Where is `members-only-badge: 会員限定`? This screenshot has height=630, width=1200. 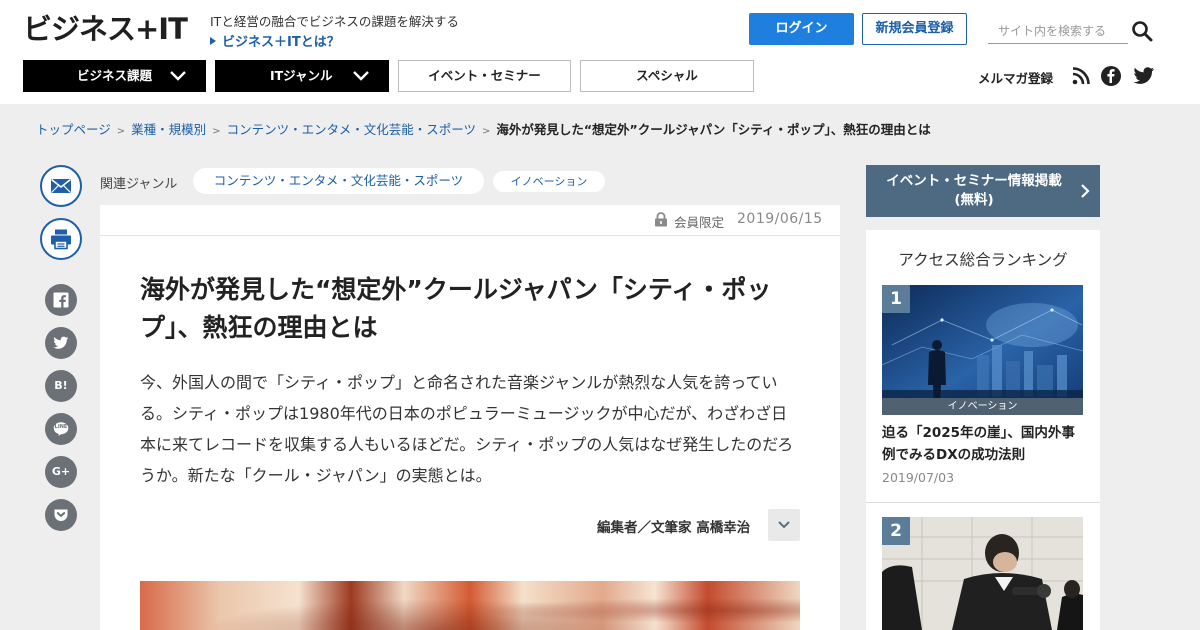
members-only-badge: 会員限定 is located at coordinates (699, 222).